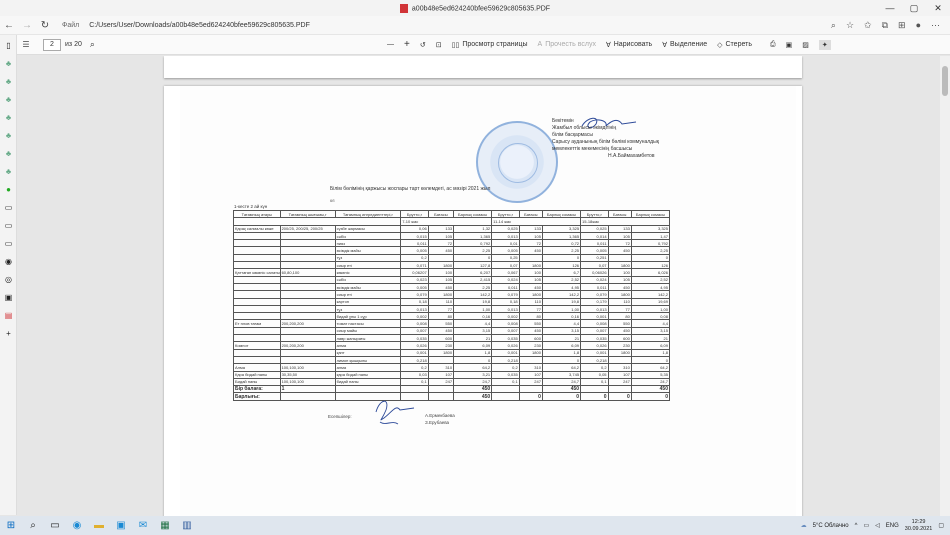  Describe the element at coordinates (629, 45) in the screenshot. I see `draw-button: ∀ Нарисовать` at that location.